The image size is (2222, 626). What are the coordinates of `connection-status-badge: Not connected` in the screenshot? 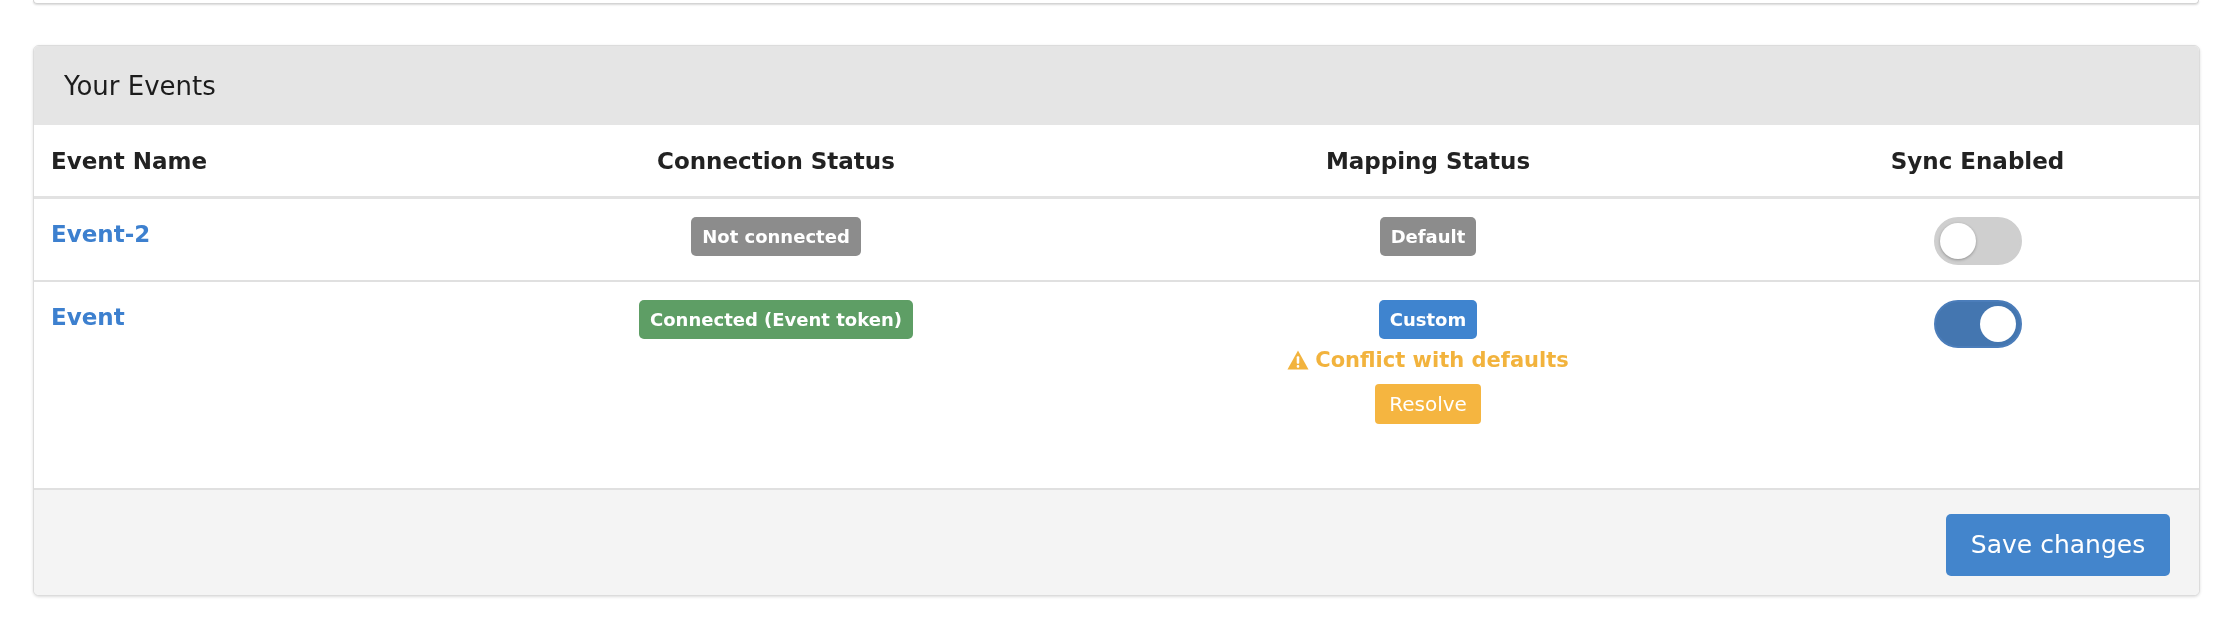 It's located at (776, 236).